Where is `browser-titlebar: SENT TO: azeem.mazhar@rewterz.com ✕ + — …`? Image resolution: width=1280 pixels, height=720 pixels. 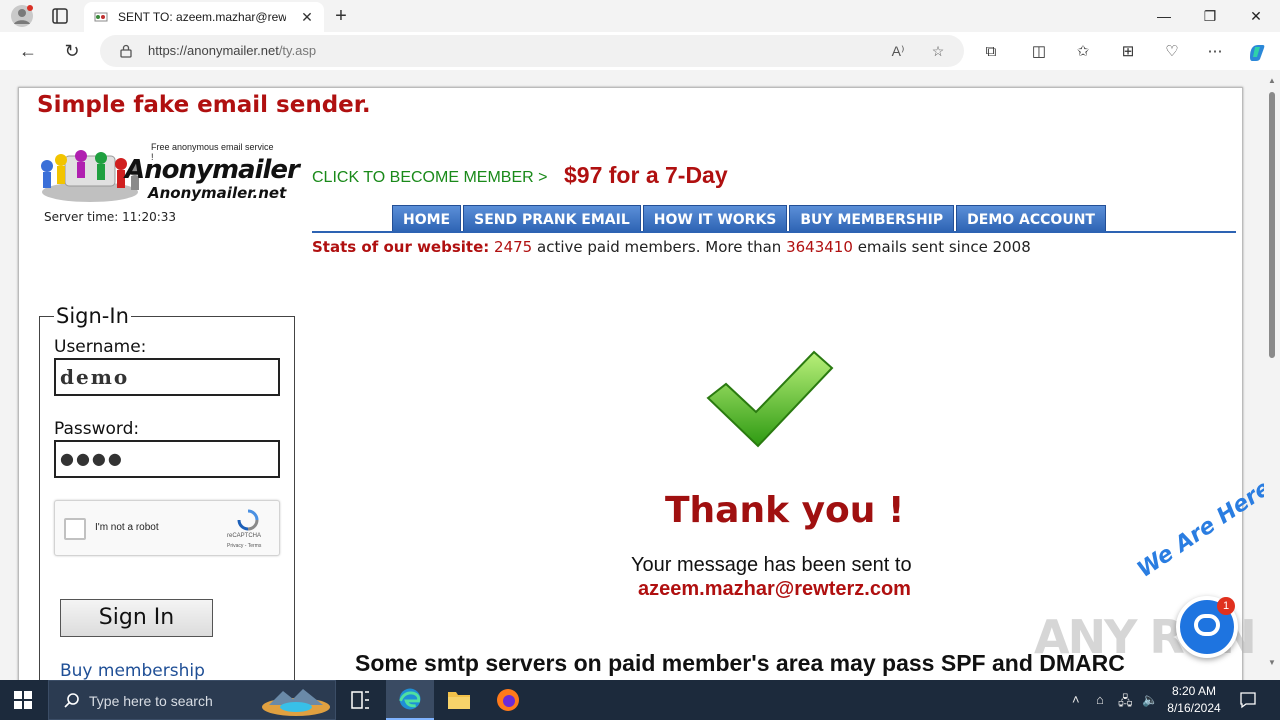 browser-titlebar: SENT TO: azeem.mazhar@rewterz.com ✕ + — … is located at coordinates (640, 16).